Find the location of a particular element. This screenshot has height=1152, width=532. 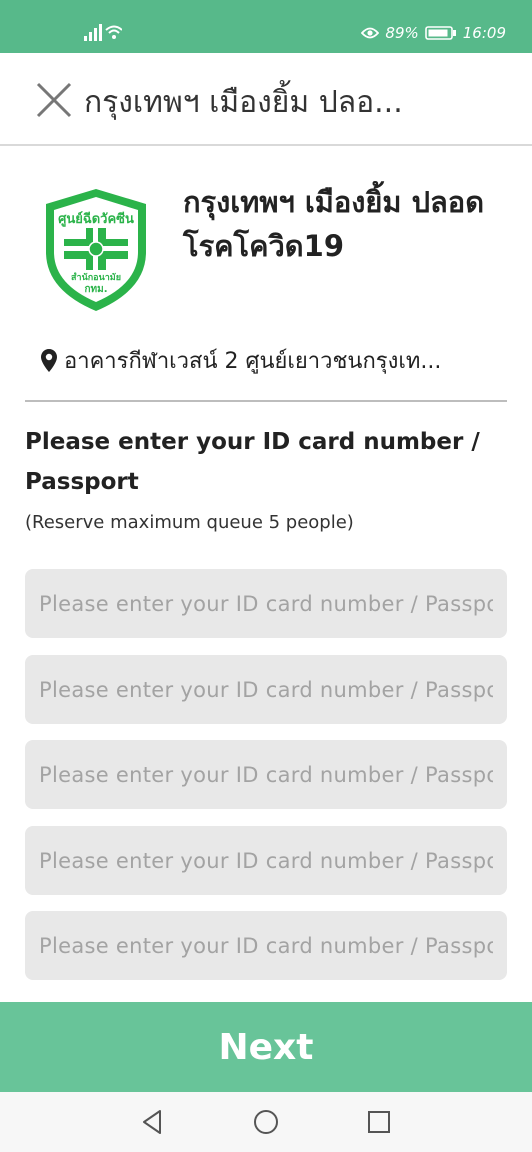

logo-text-org: กทม. is located at coordinates (95, 289).